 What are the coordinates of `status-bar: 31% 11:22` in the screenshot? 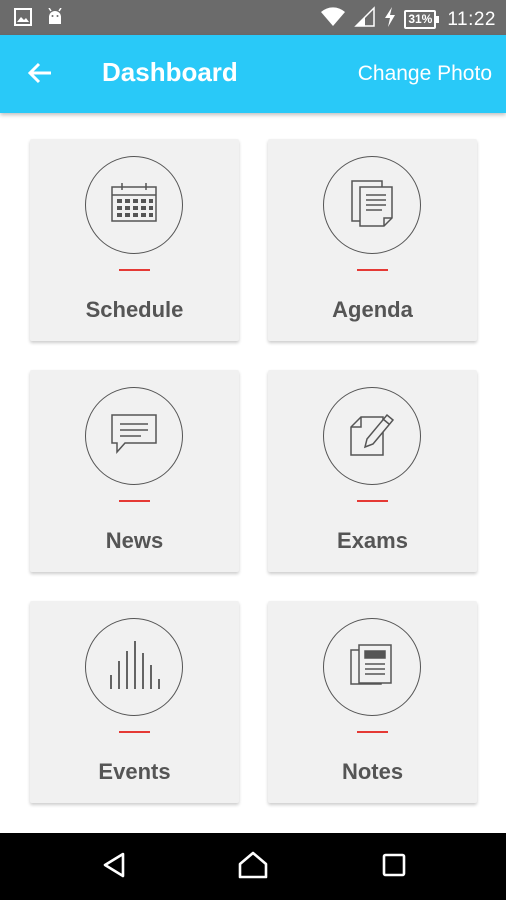 It's located at (253, 17).